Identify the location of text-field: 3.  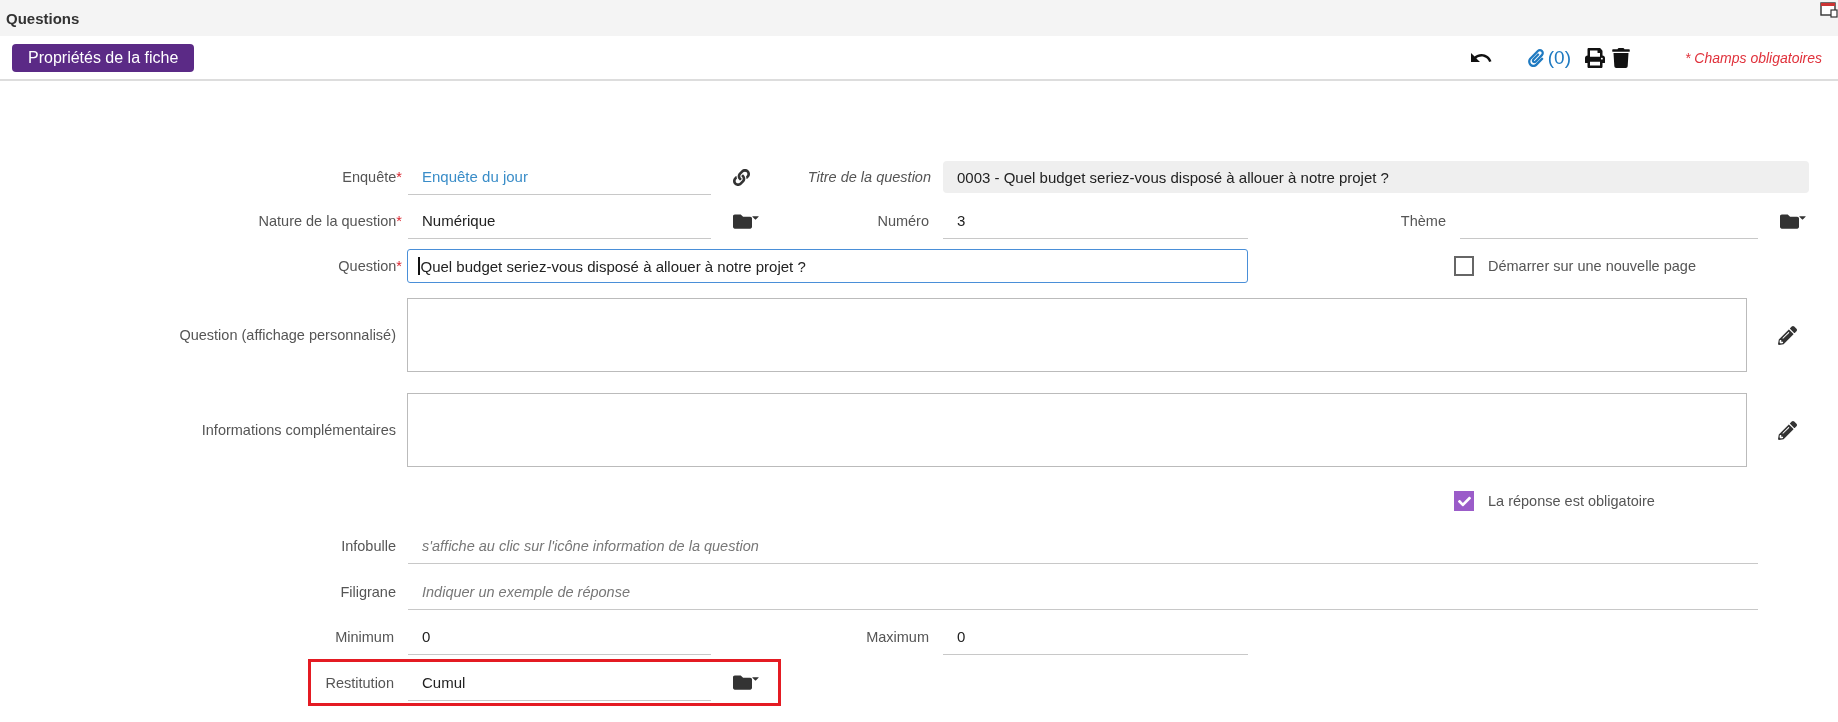
(1095, 221).